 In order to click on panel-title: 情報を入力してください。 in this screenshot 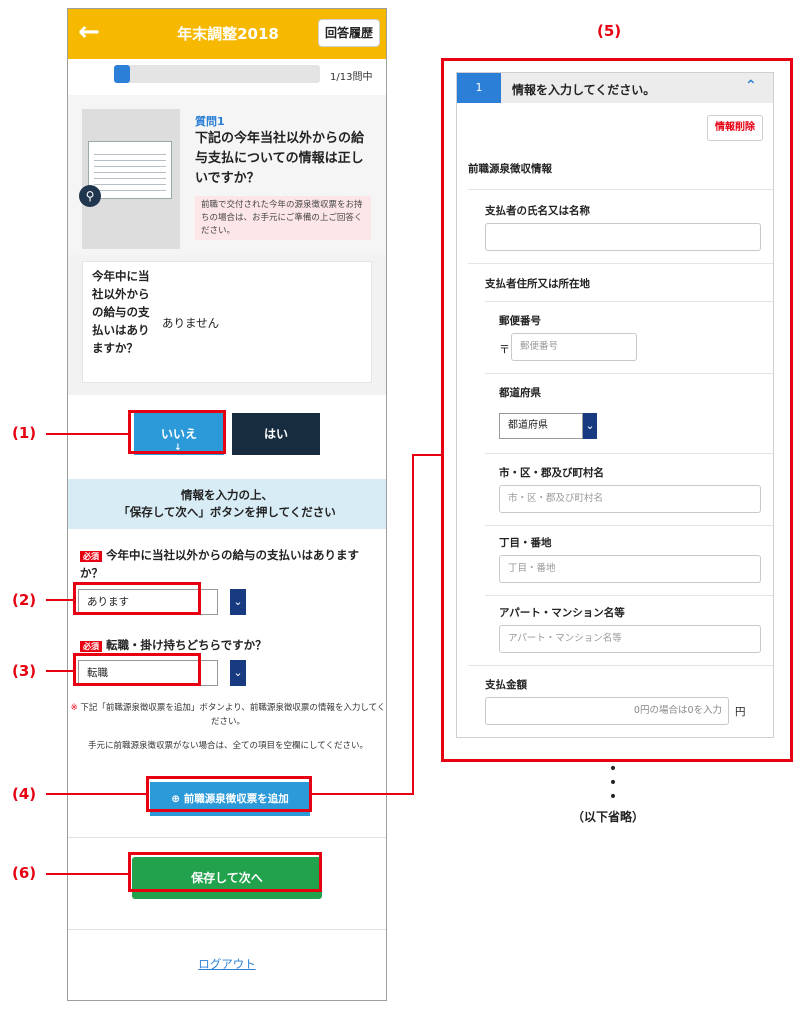, I will do `click(584, 90)`.